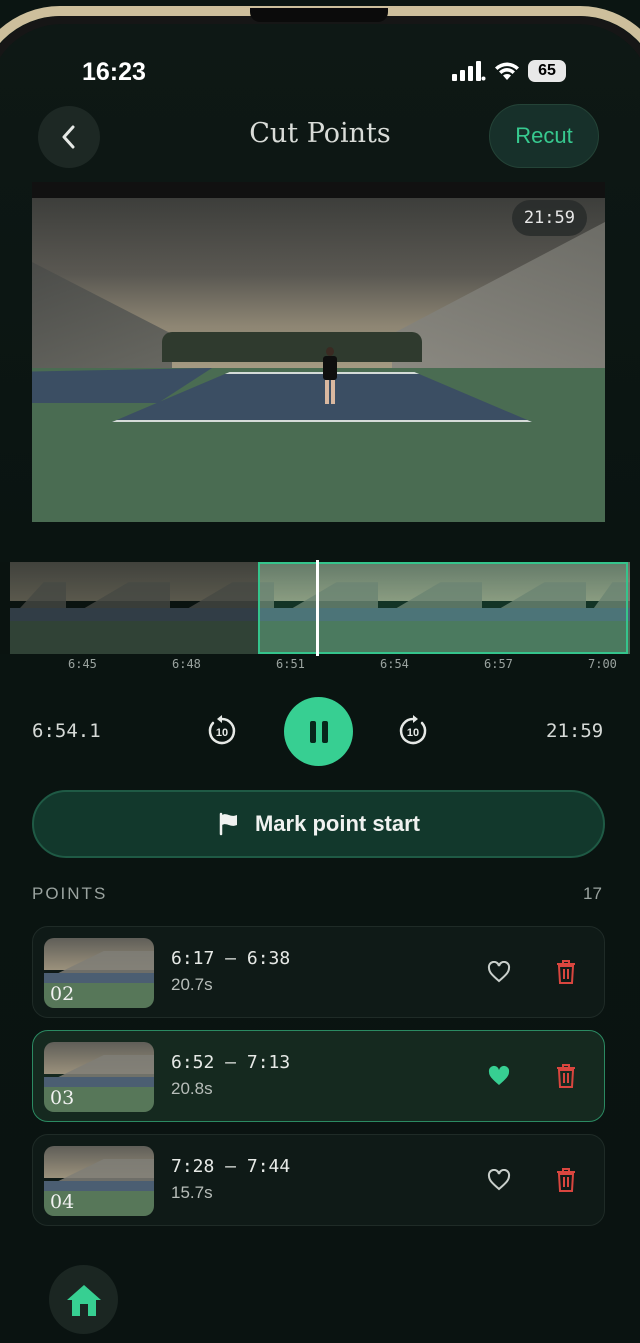 The image size is (640, 1343). What do you see at coordinates (99, 1077) in the screenshot?
I see `point-thumbnail: 03` at bounding box center [99, 1077].